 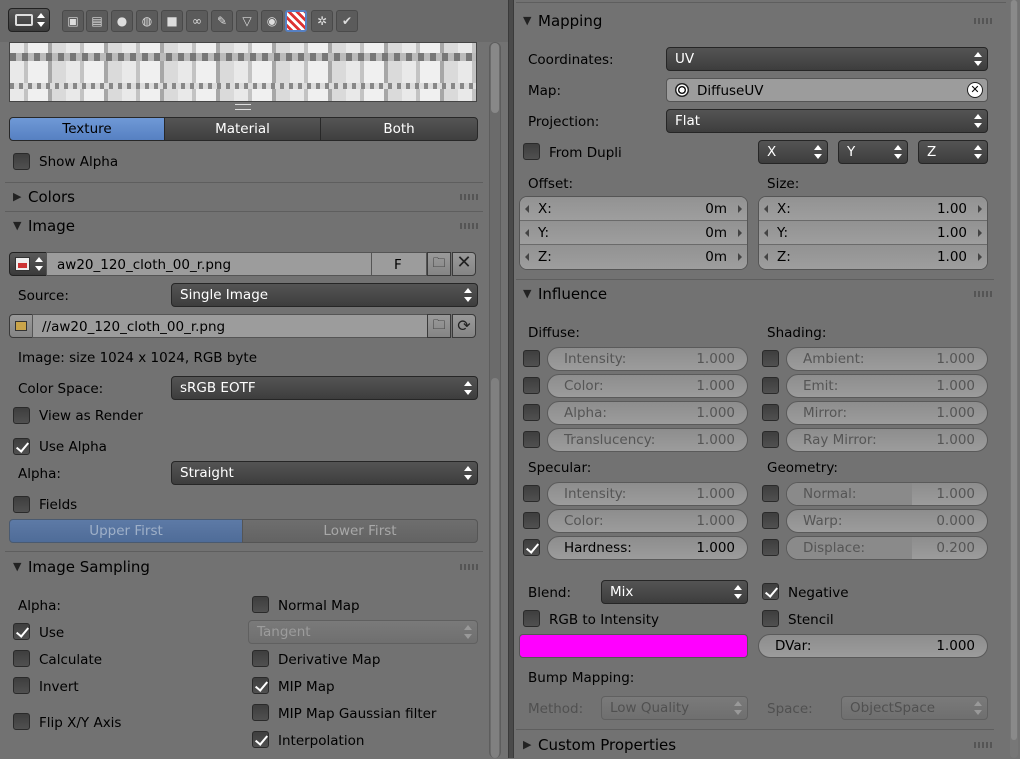 I want to click on projection-dropdown: Flat, so click(x=827, y=121).